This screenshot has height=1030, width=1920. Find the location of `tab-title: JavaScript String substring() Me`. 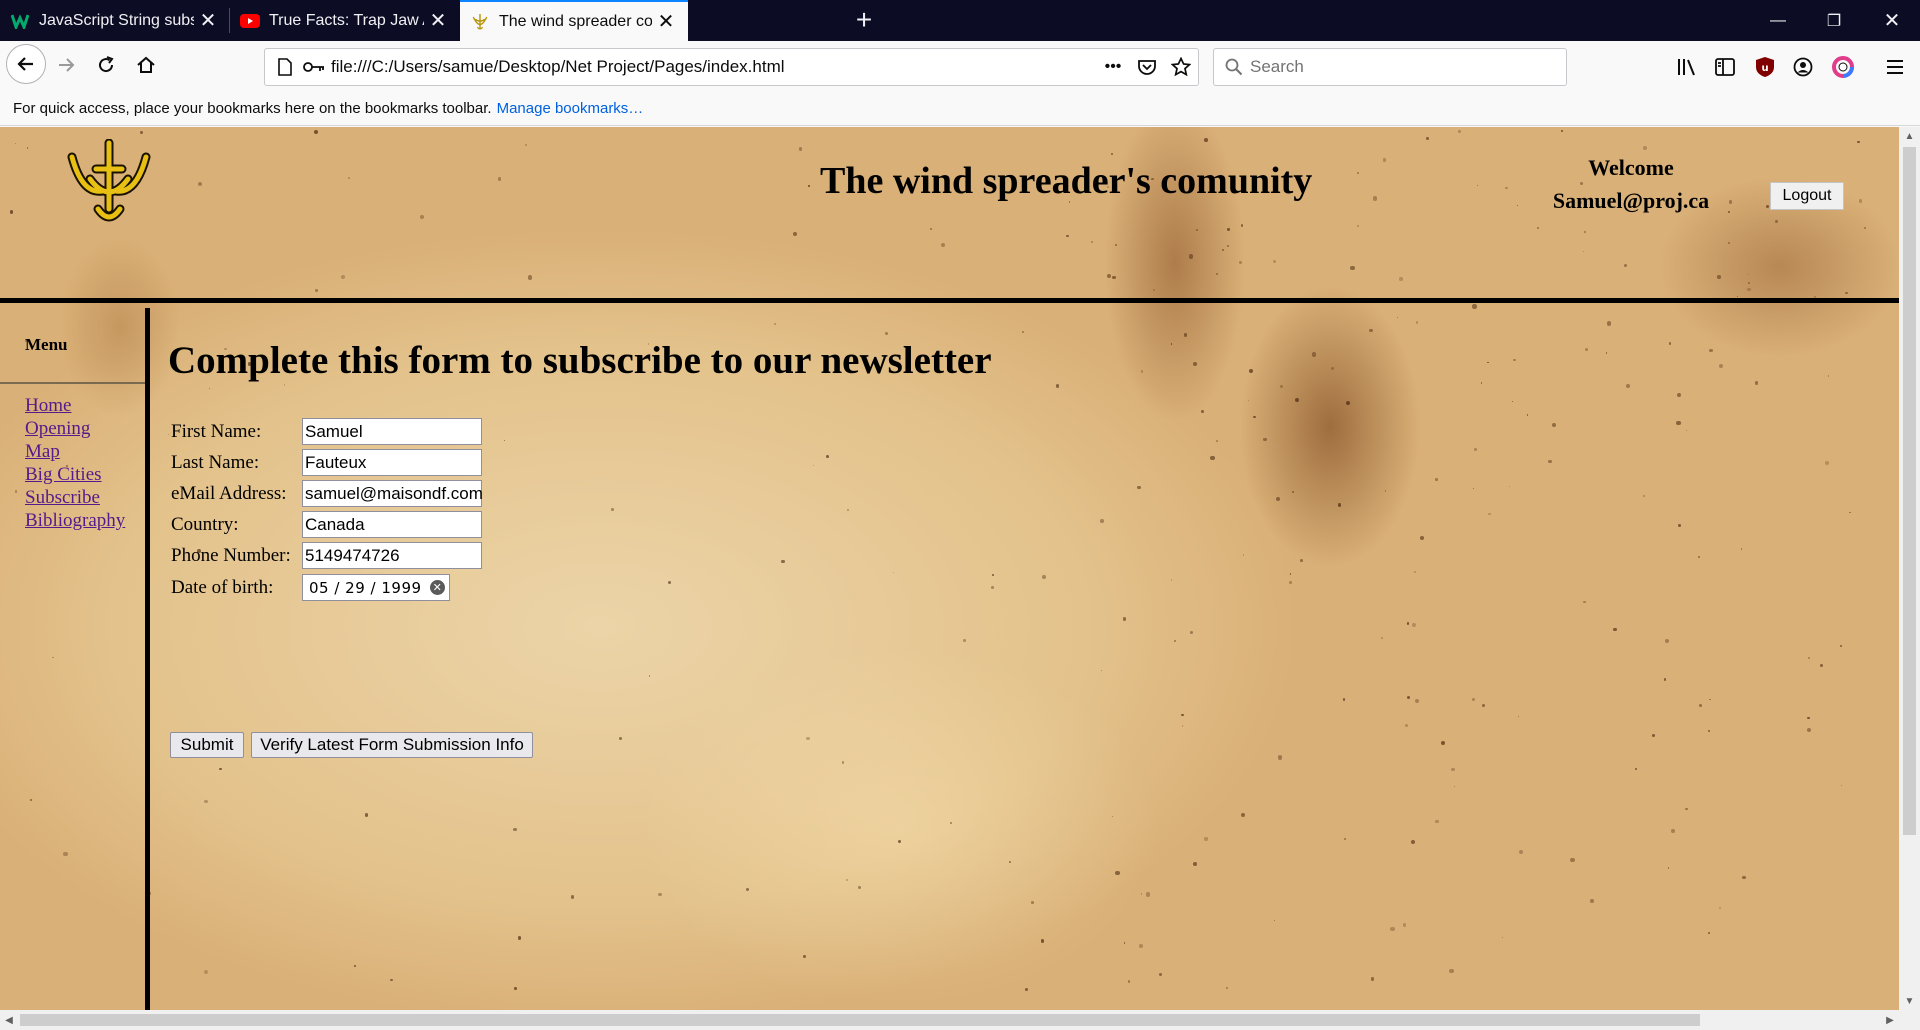

tab-title: JavaScript String substring() Me is located at coordinates (116, 20).